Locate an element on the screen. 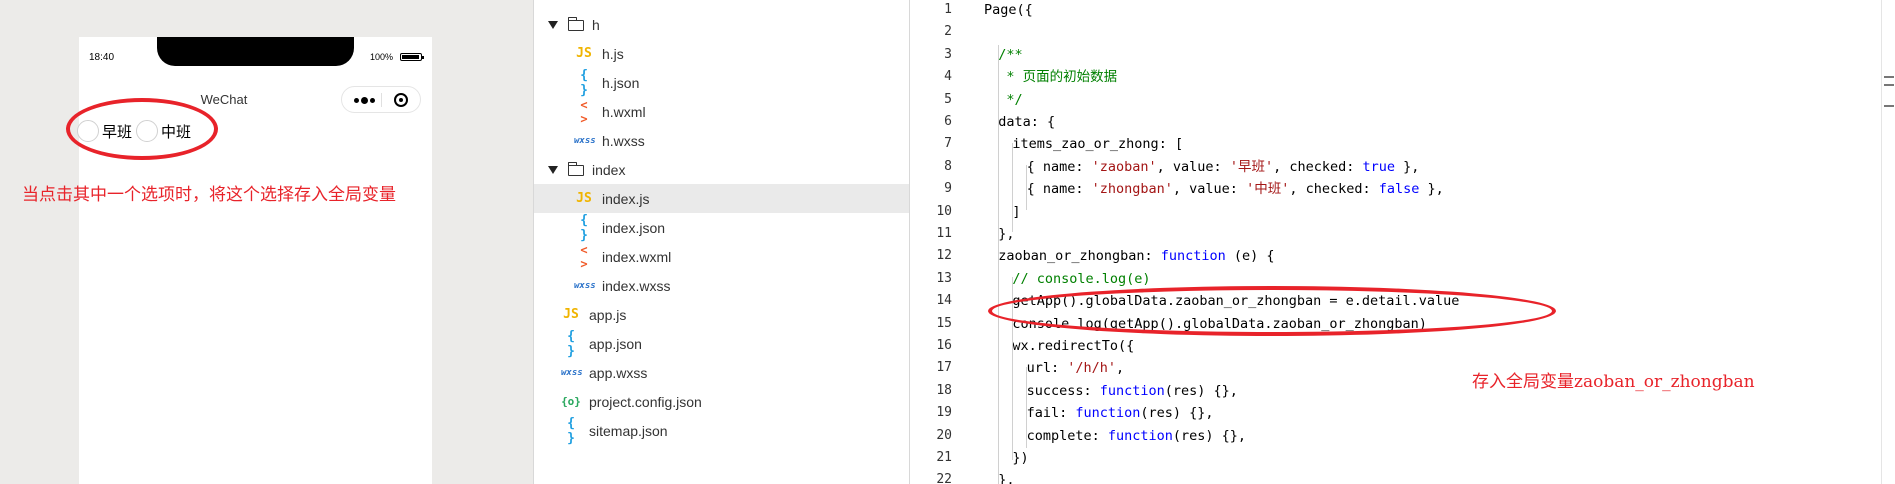 The height and width of the screenshot is (484, 1895). wxml-file-icon: < > is located at coordinates (584, 256).